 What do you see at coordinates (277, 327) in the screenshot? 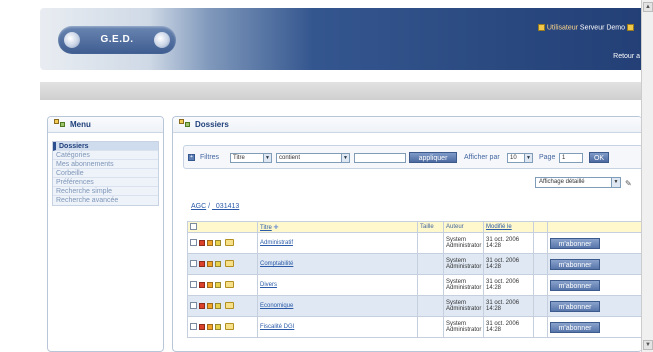
I see `folder-link: Fiscalité DGI` at bounding box center [277, 327].